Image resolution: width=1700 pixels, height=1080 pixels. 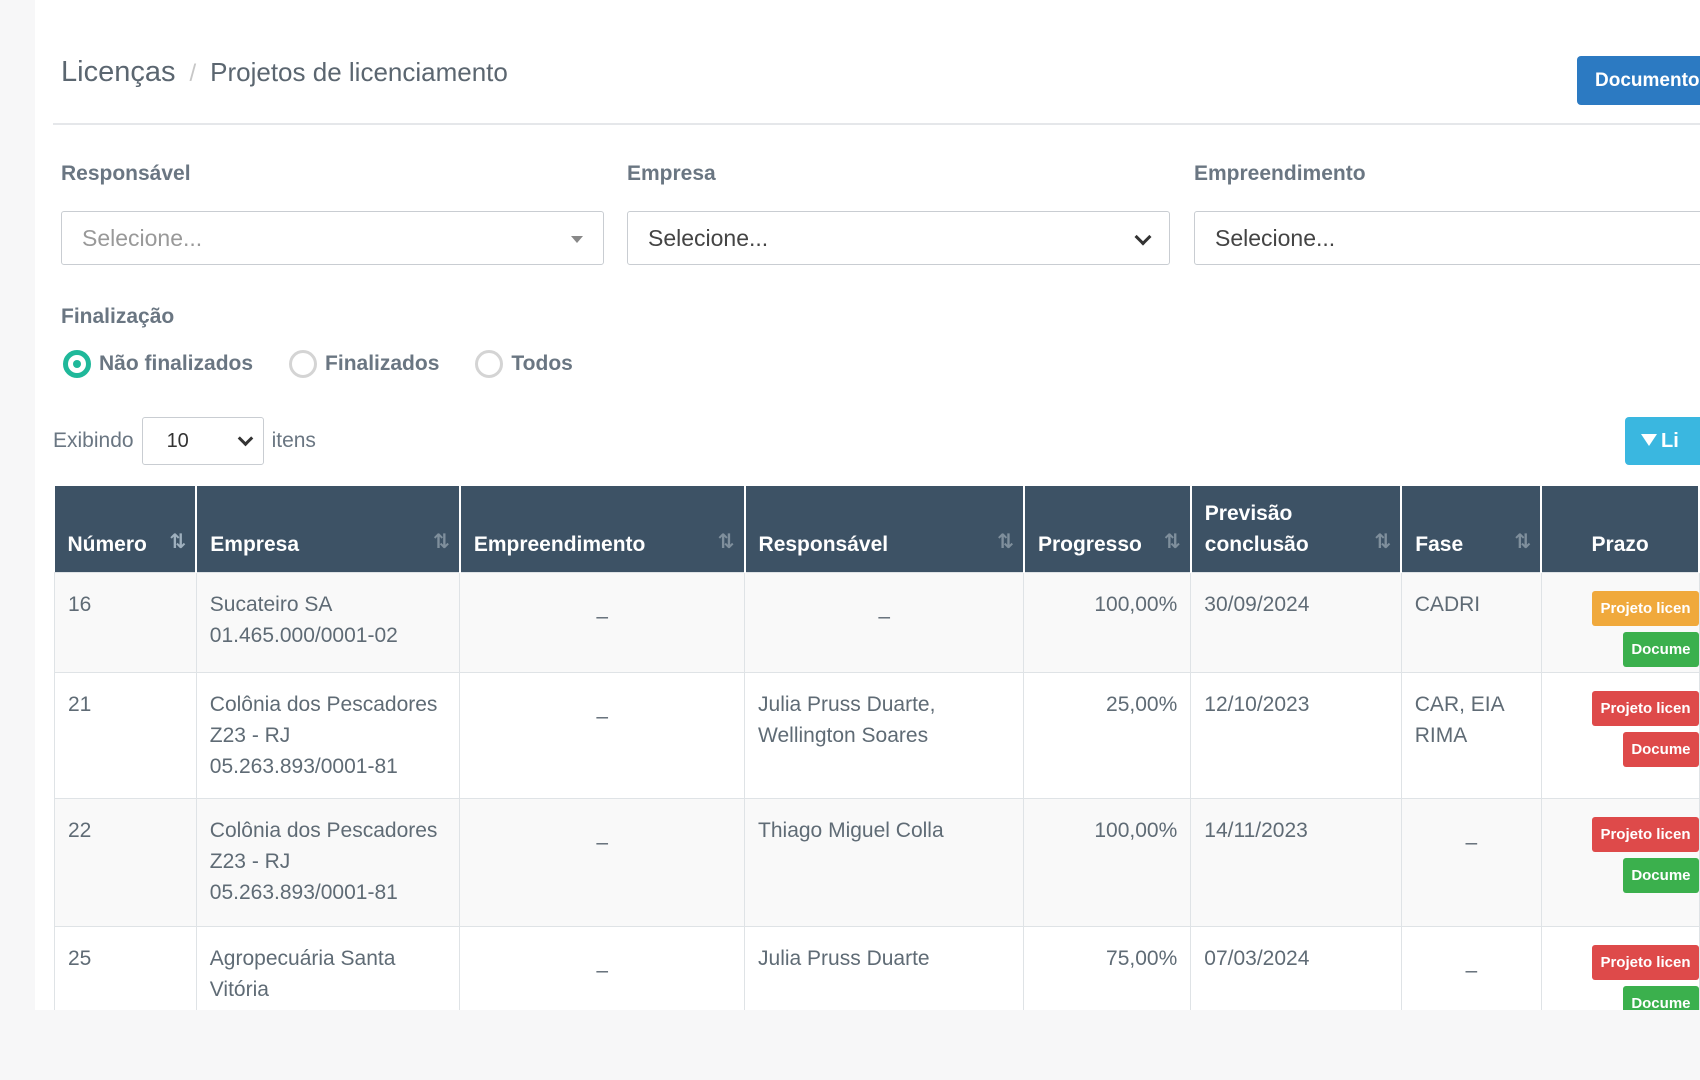 I want to click on radio-finalizados: Finalizados, so click(x=364, y=364).